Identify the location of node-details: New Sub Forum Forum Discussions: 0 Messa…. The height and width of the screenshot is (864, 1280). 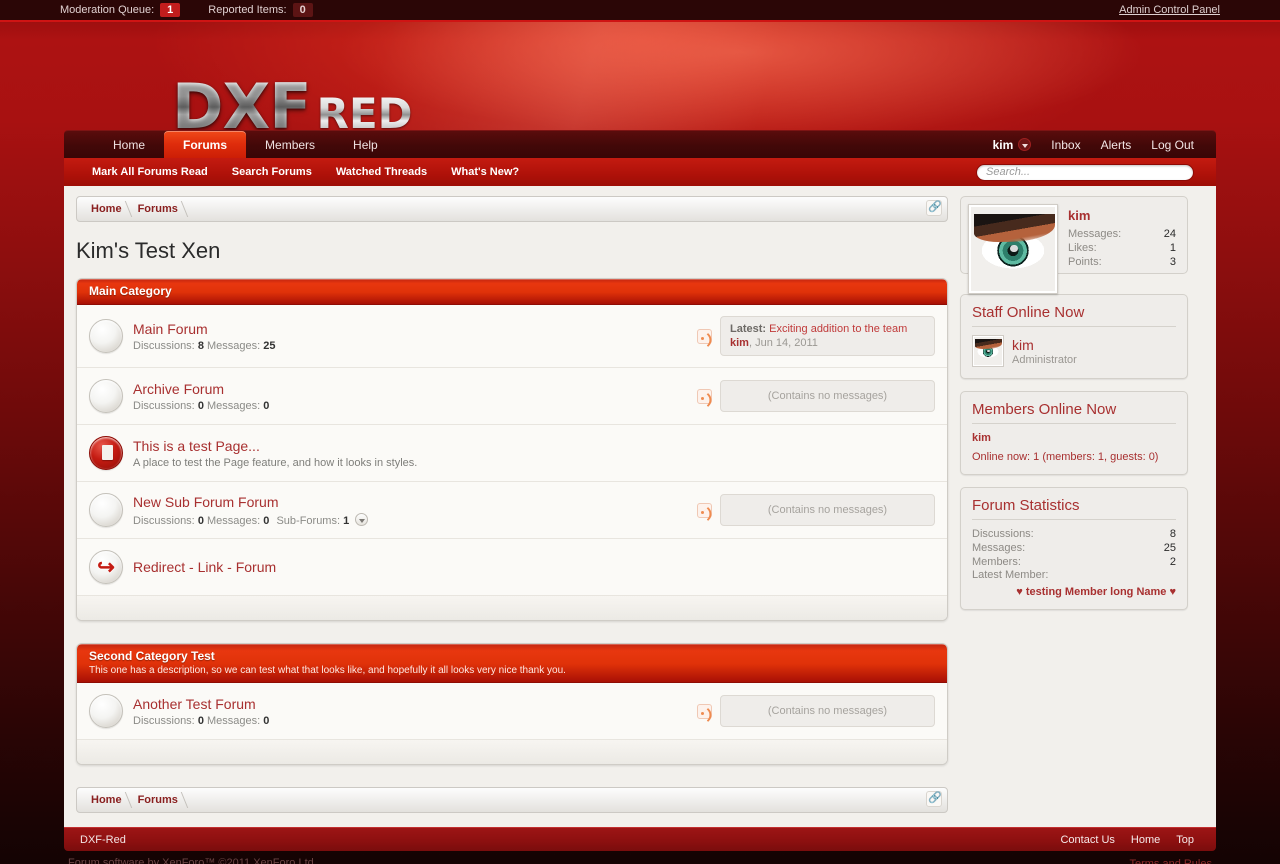
(415, 510).